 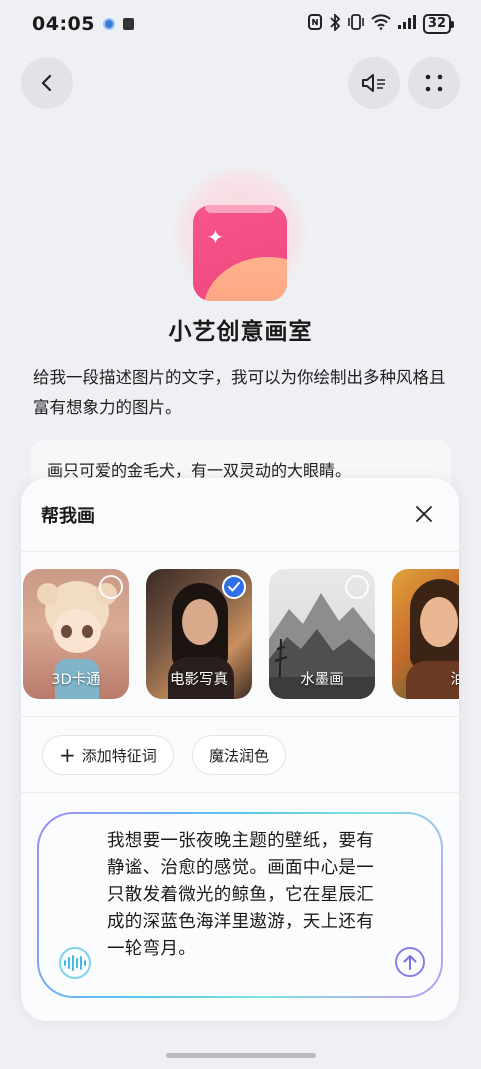 What do you see at coordinates (68, 516) in the screenshot?
I see `sheet-title: 帮我画` at bounding box center [68, 516].